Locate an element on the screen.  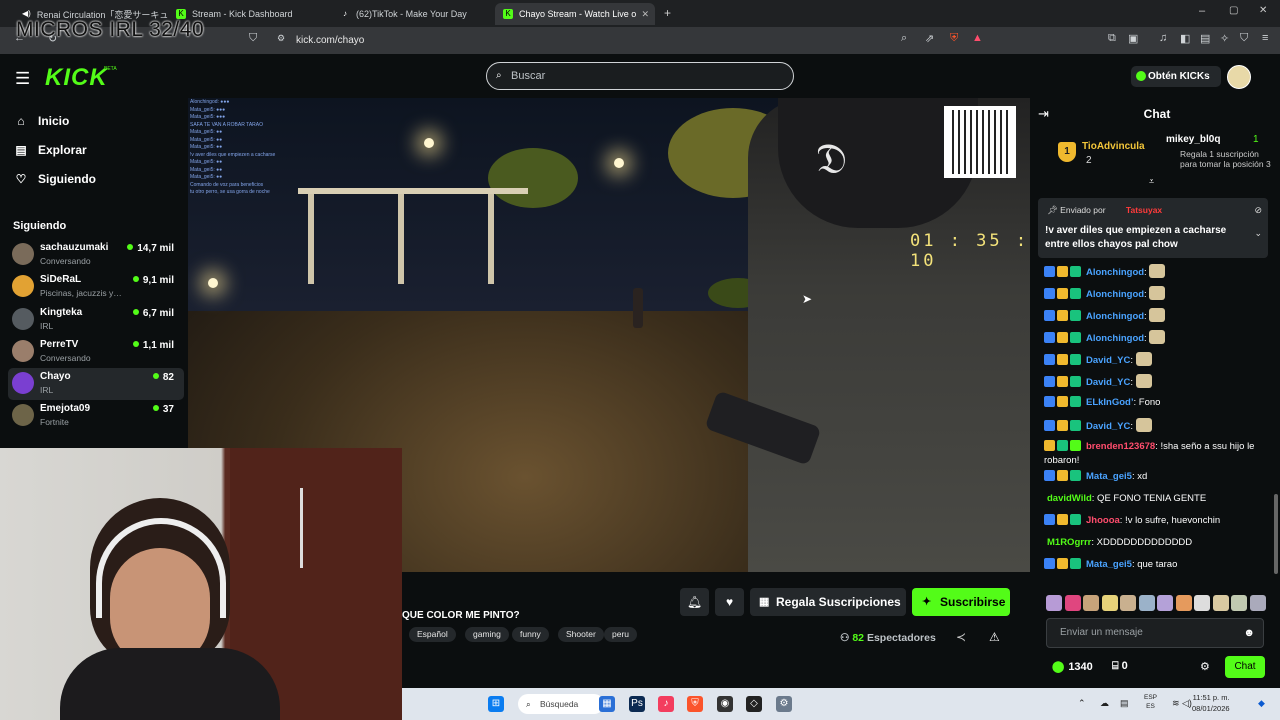
sidebar-item-siguiendo: ♡ Siguiendo is located at coordinates (55, 179).